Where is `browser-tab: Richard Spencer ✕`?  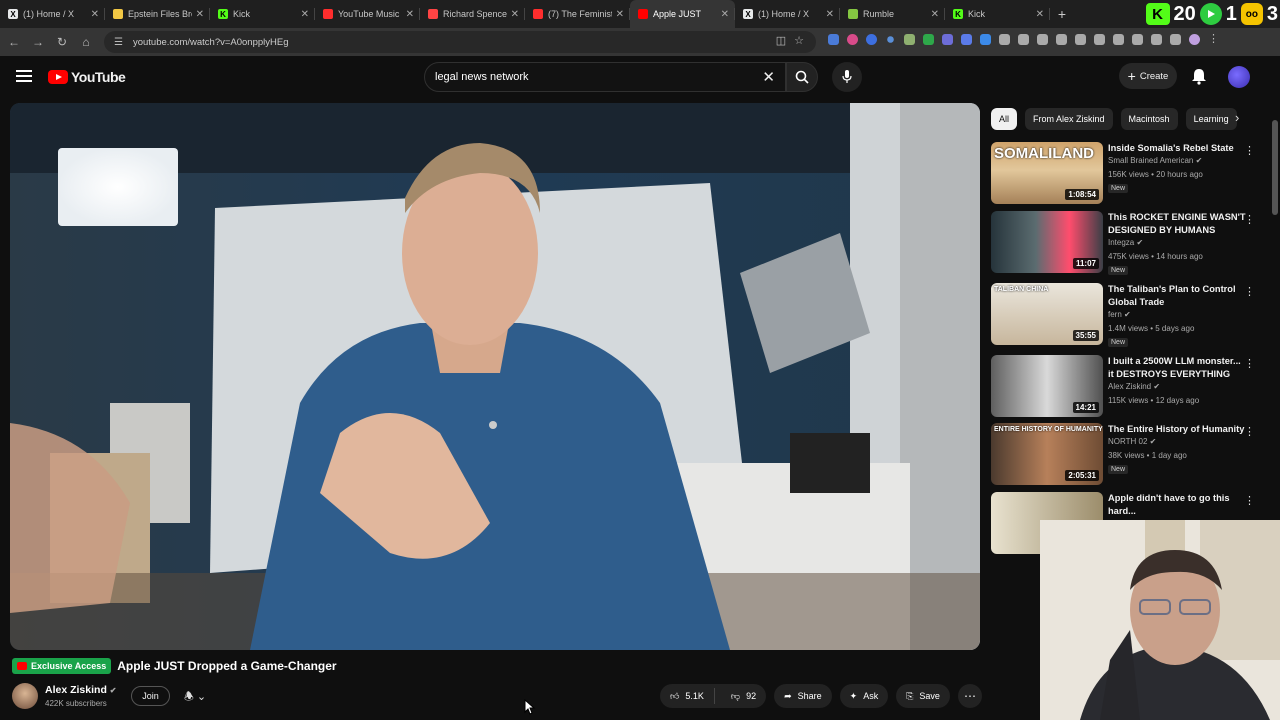
browser-tab: Richard Spencer ✕ is located at coordinates (472, 14).